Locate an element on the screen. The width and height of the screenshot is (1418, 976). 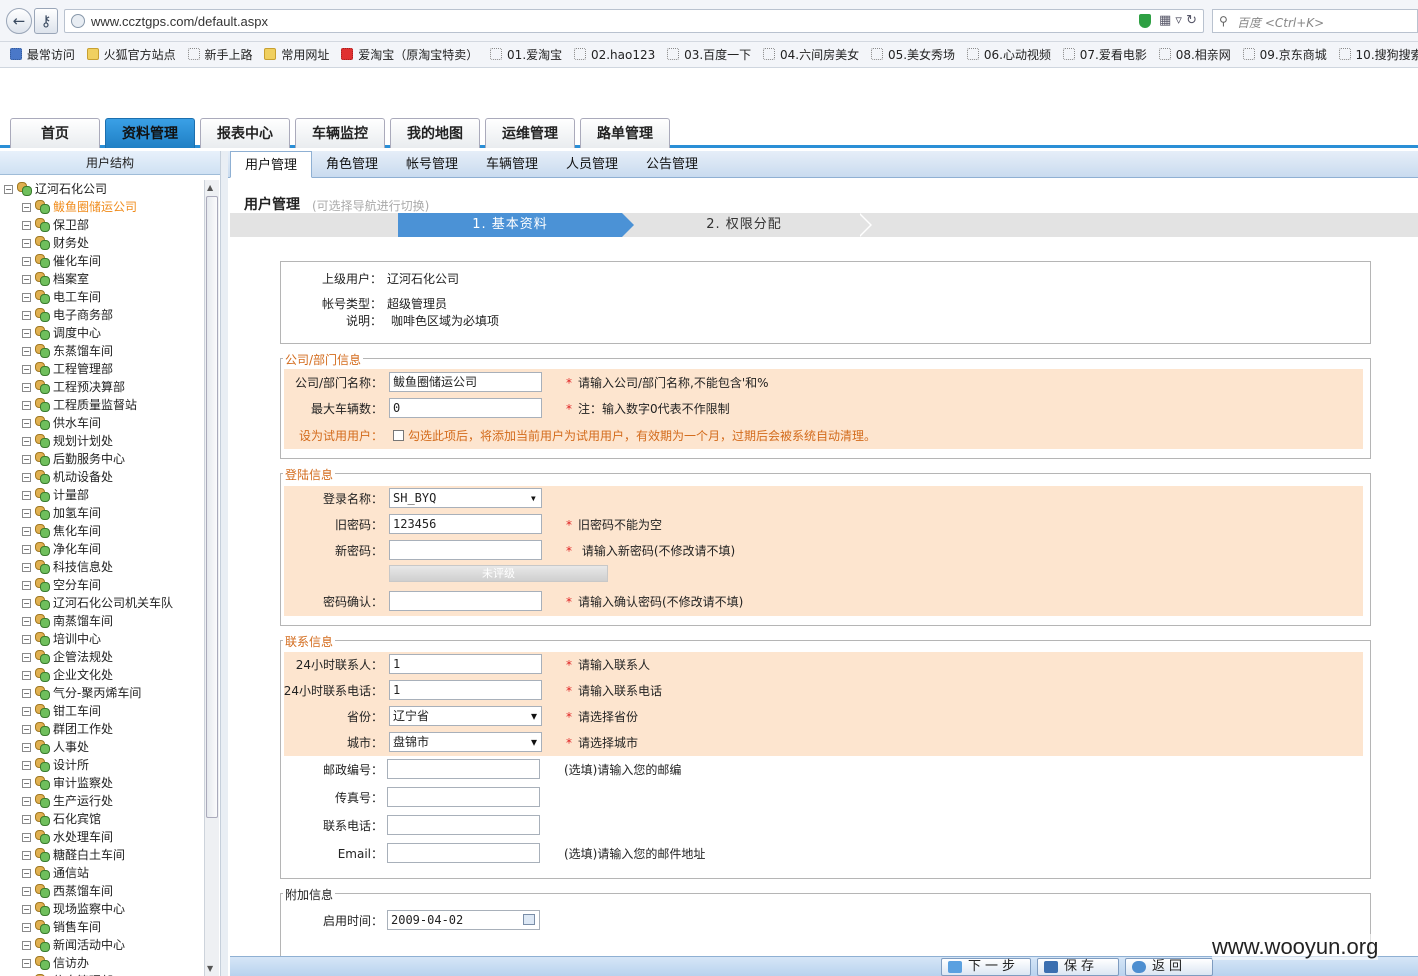
tree-item: − 净化车间 is located at coordinates (61, 549).